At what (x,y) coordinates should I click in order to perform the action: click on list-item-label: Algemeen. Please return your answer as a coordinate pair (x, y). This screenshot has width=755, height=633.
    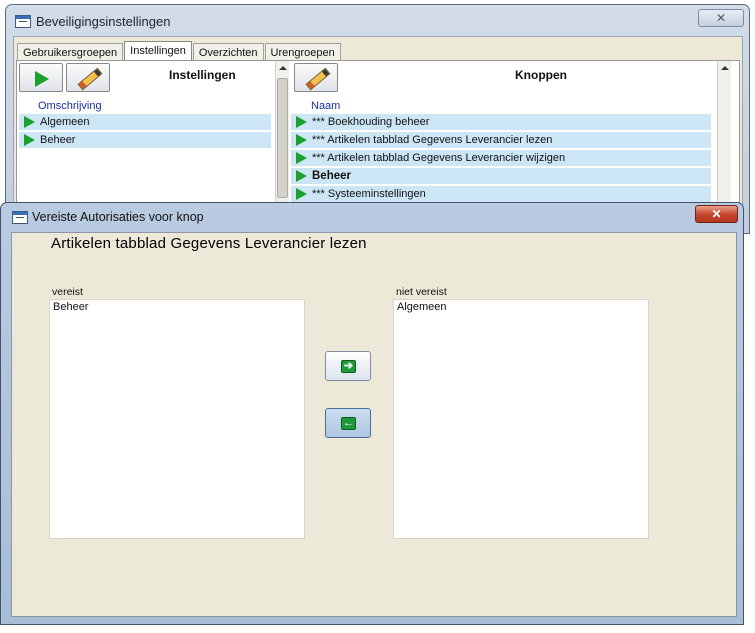
    Looking at the image, I should click on (65, 122).